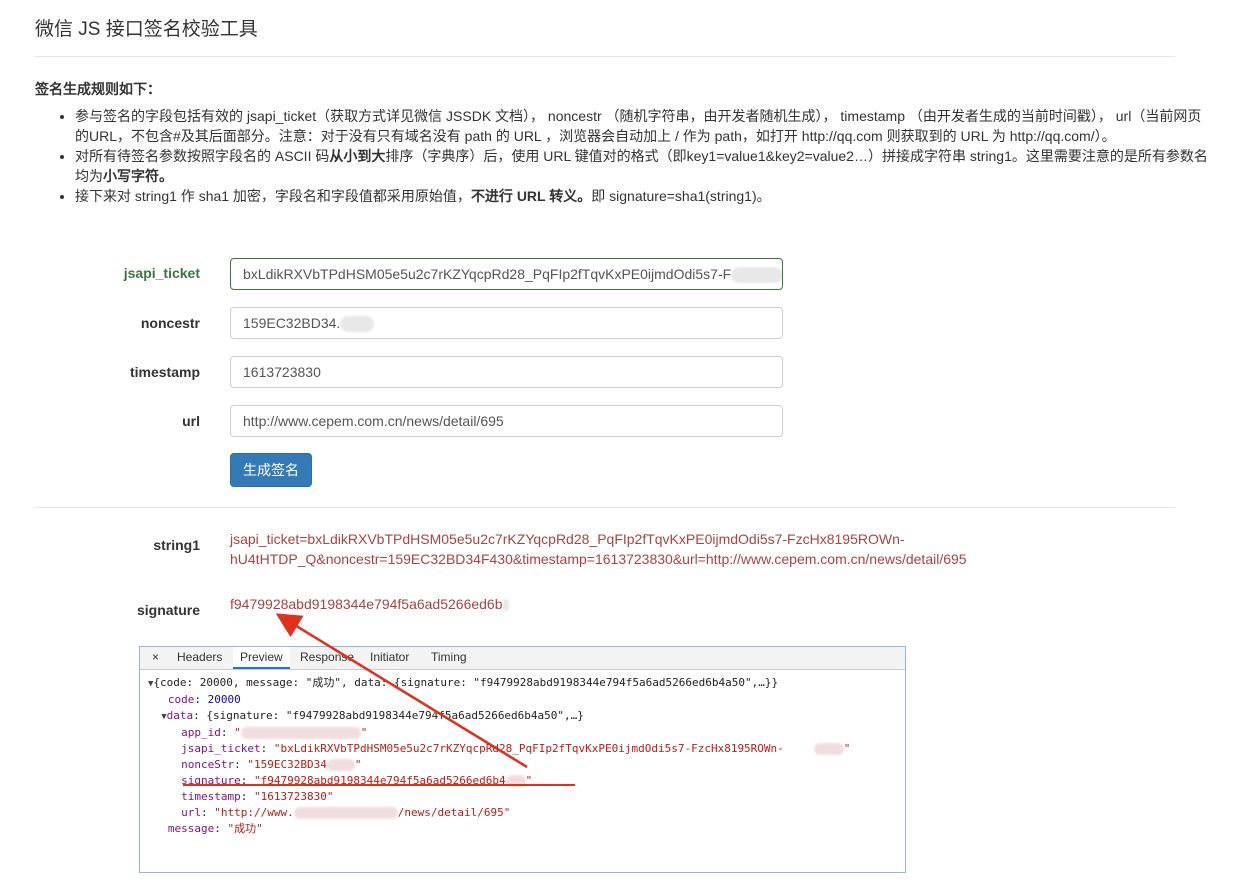 Image resolution: width=1249 pixels, height=890 pixels. I want to click on annotation-arrow-icon, so click(401, 691).